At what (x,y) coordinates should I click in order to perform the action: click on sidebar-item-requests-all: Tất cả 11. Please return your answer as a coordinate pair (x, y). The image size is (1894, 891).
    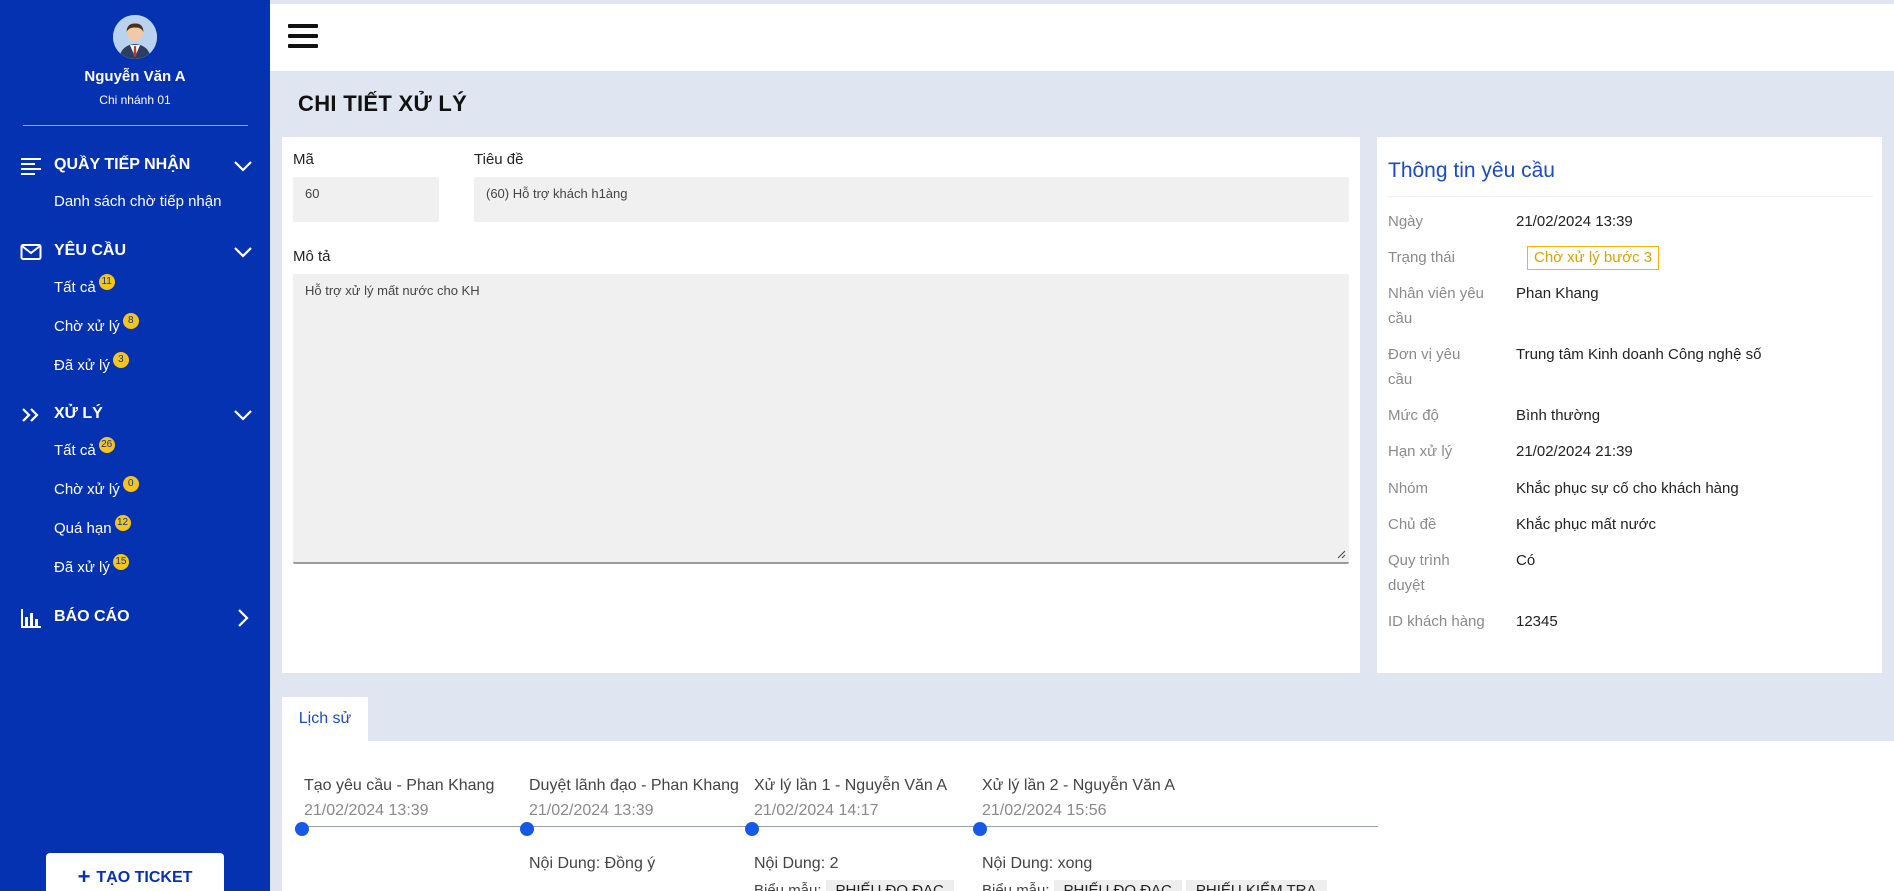
    Looking at the image, I should click on (84, 287).